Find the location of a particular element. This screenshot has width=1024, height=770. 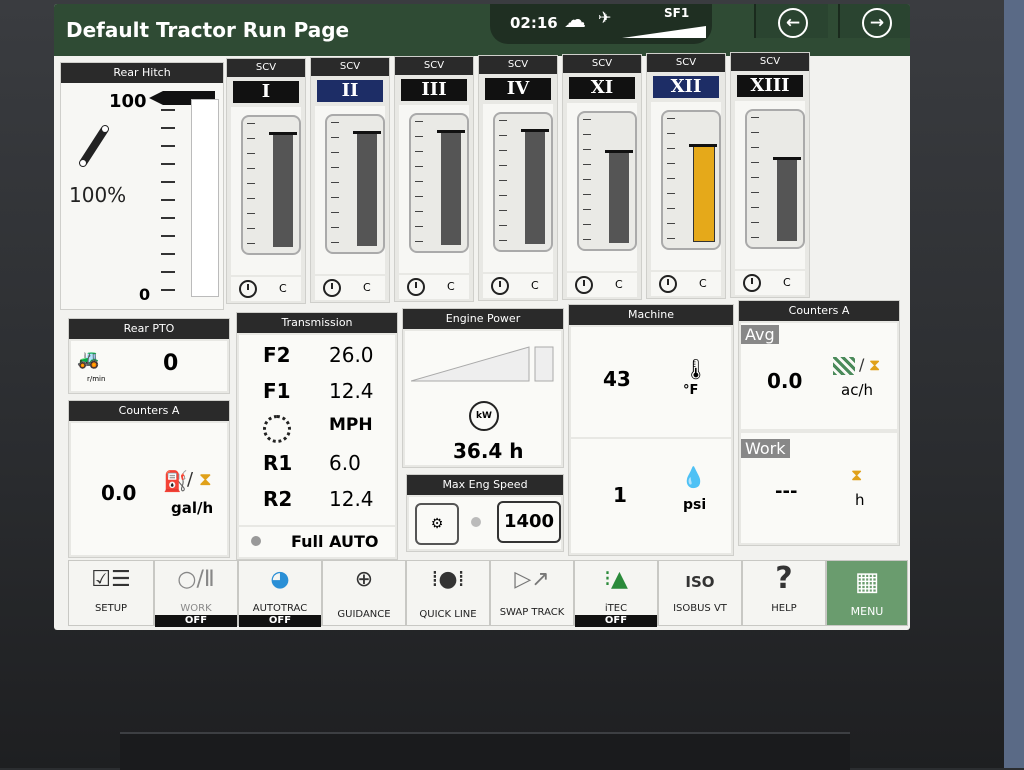

pressure-value: 1 is located at coordinates (620, 495).